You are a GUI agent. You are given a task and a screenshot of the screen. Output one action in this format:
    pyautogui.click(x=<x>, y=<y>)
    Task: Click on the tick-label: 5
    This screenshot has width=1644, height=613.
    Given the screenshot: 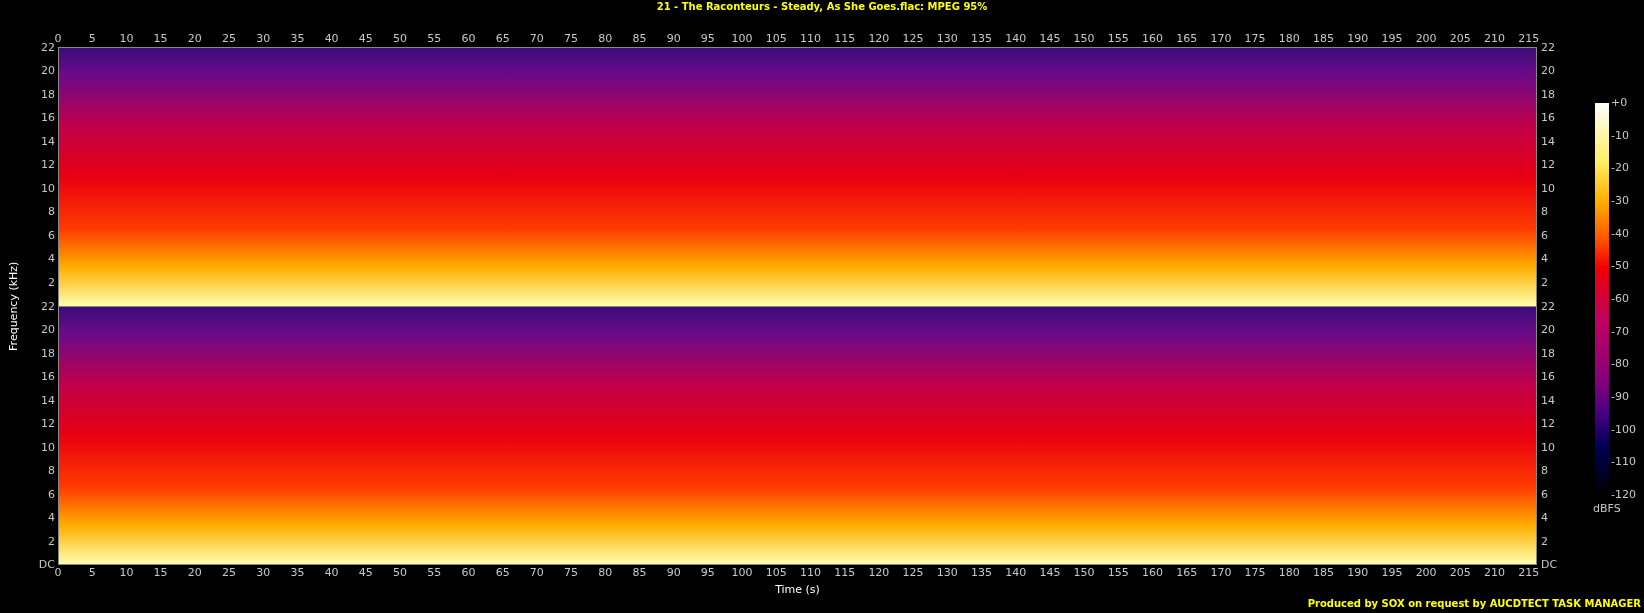 What is the action you would take?
    pyautogui.click(x=92, y=572)
    